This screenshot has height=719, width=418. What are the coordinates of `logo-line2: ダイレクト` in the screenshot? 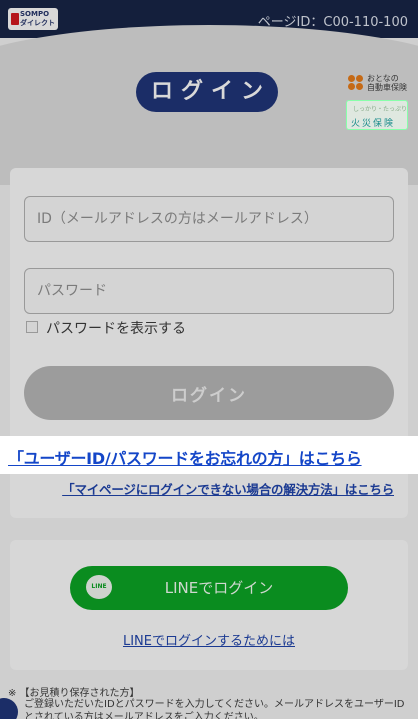 It's located at (37, 23).